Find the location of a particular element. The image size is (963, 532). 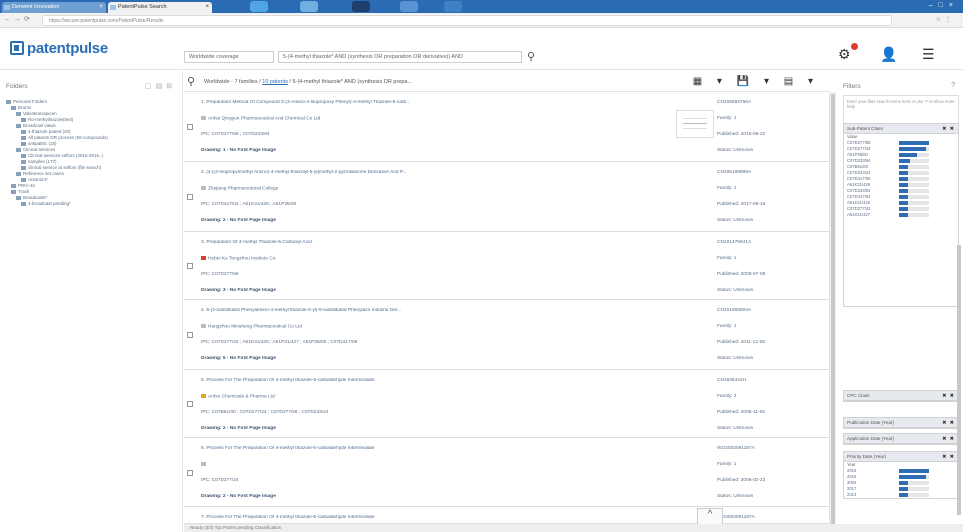

ipc-filter-header: Sub-Patent Class ✖ ✖ is located at coordinates (901, 129).